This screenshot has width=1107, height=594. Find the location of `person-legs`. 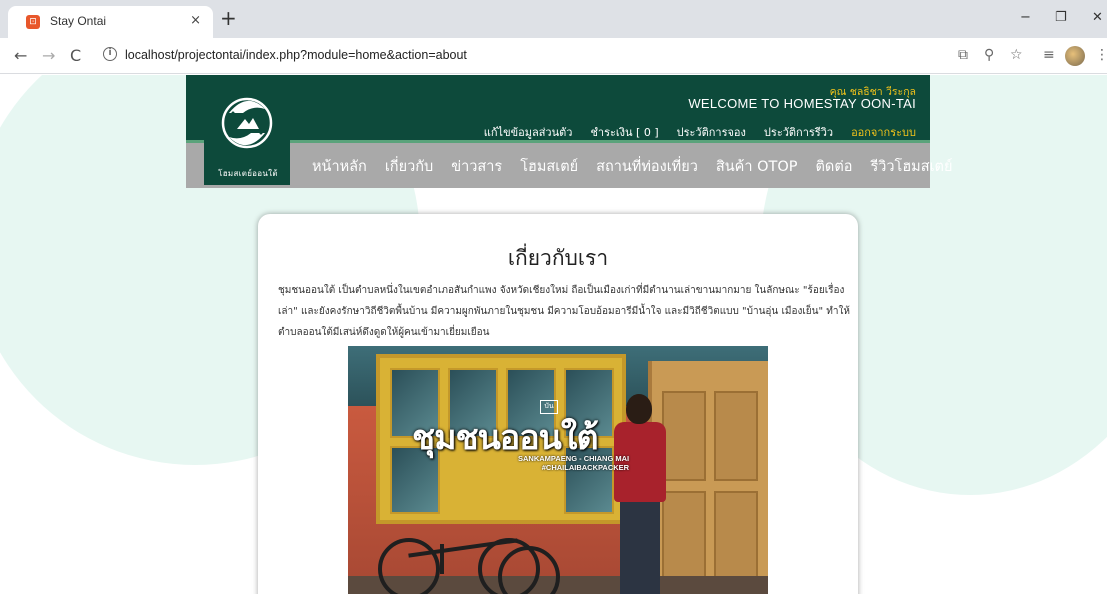

person-legs is located at coordinates (640, 547).